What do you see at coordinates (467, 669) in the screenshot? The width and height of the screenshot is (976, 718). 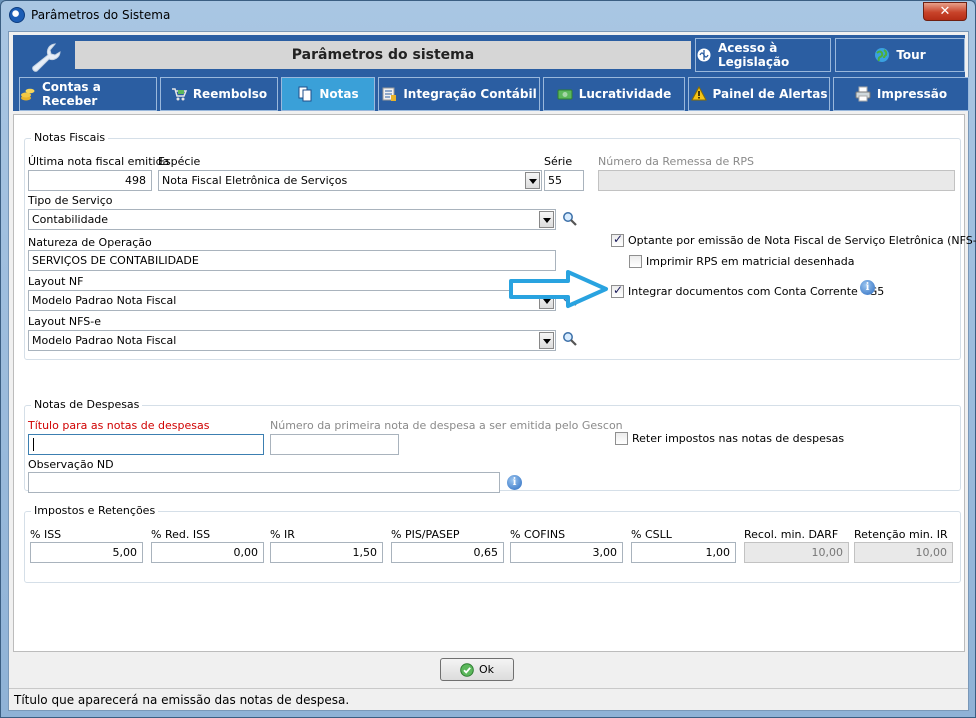 I see `check-circle-icon` at bounding box center [467, 669].